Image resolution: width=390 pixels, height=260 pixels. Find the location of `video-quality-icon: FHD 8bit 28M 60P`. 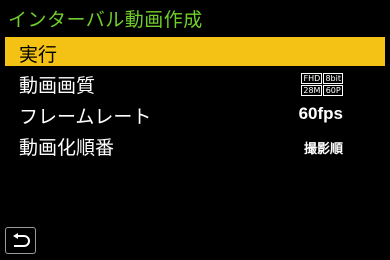

video-quality-icon: FHD 8bit 28M 60P is located at coordinates (322, 84).